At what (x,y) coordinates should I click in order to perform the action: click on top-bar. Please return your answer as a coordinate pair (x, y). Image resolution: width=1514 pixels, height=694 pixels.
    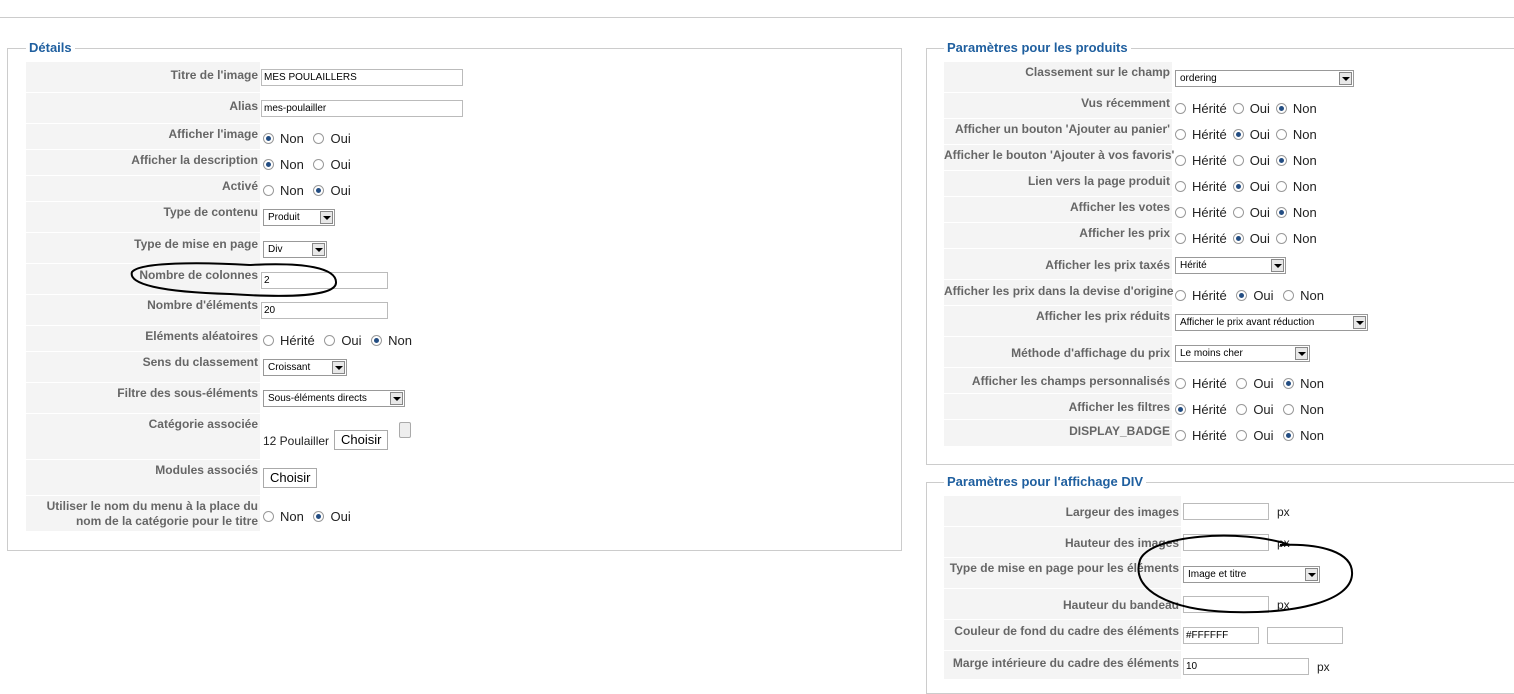
    Looking at the image, I should click on (757, 9).